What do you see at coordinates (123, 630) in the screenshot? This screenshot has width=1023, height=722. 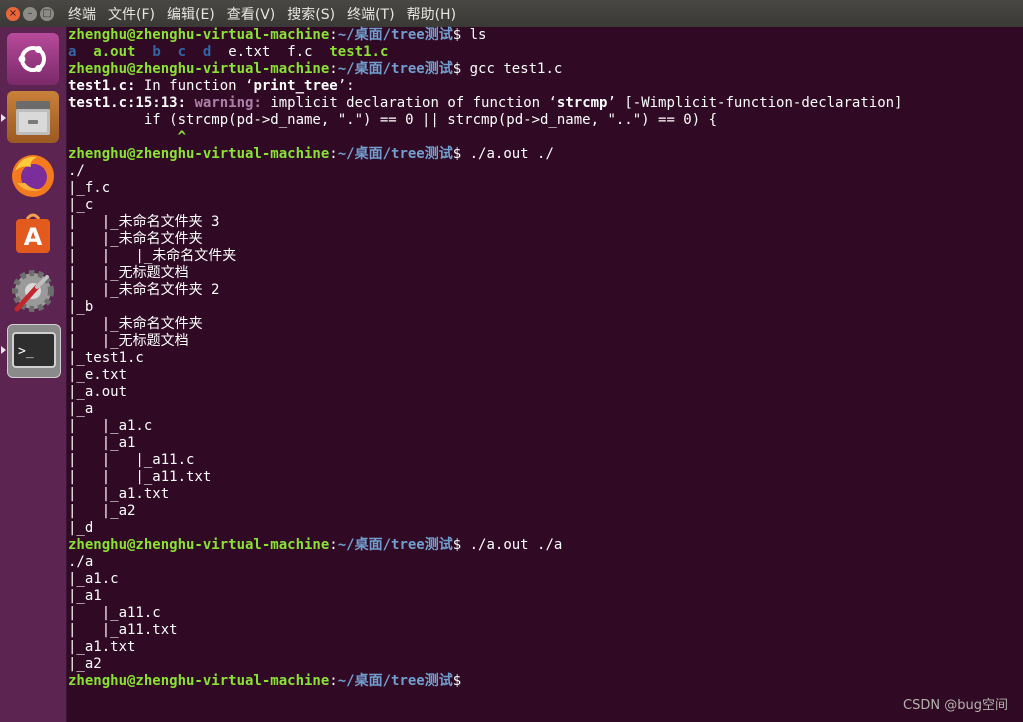 I see `tree-line: | |_a11.txt` at bounding box center [123, 630].